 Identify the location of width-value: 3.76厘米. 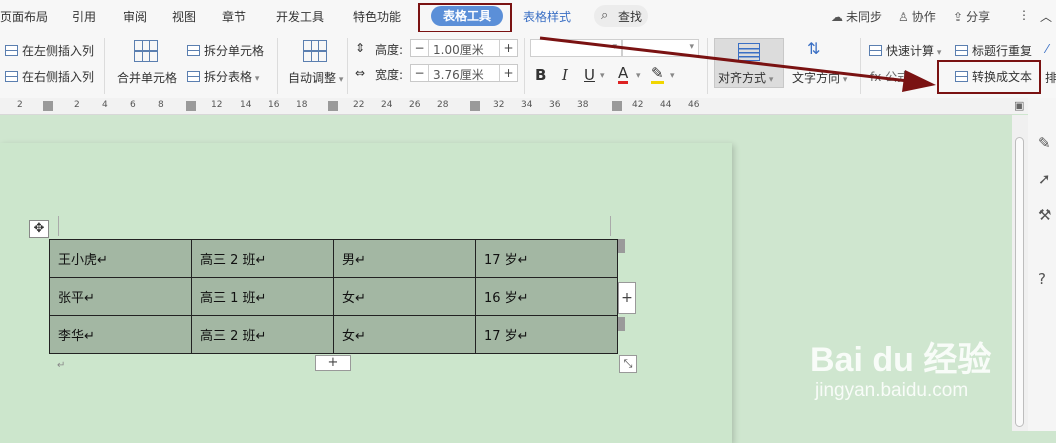
(458, 74).